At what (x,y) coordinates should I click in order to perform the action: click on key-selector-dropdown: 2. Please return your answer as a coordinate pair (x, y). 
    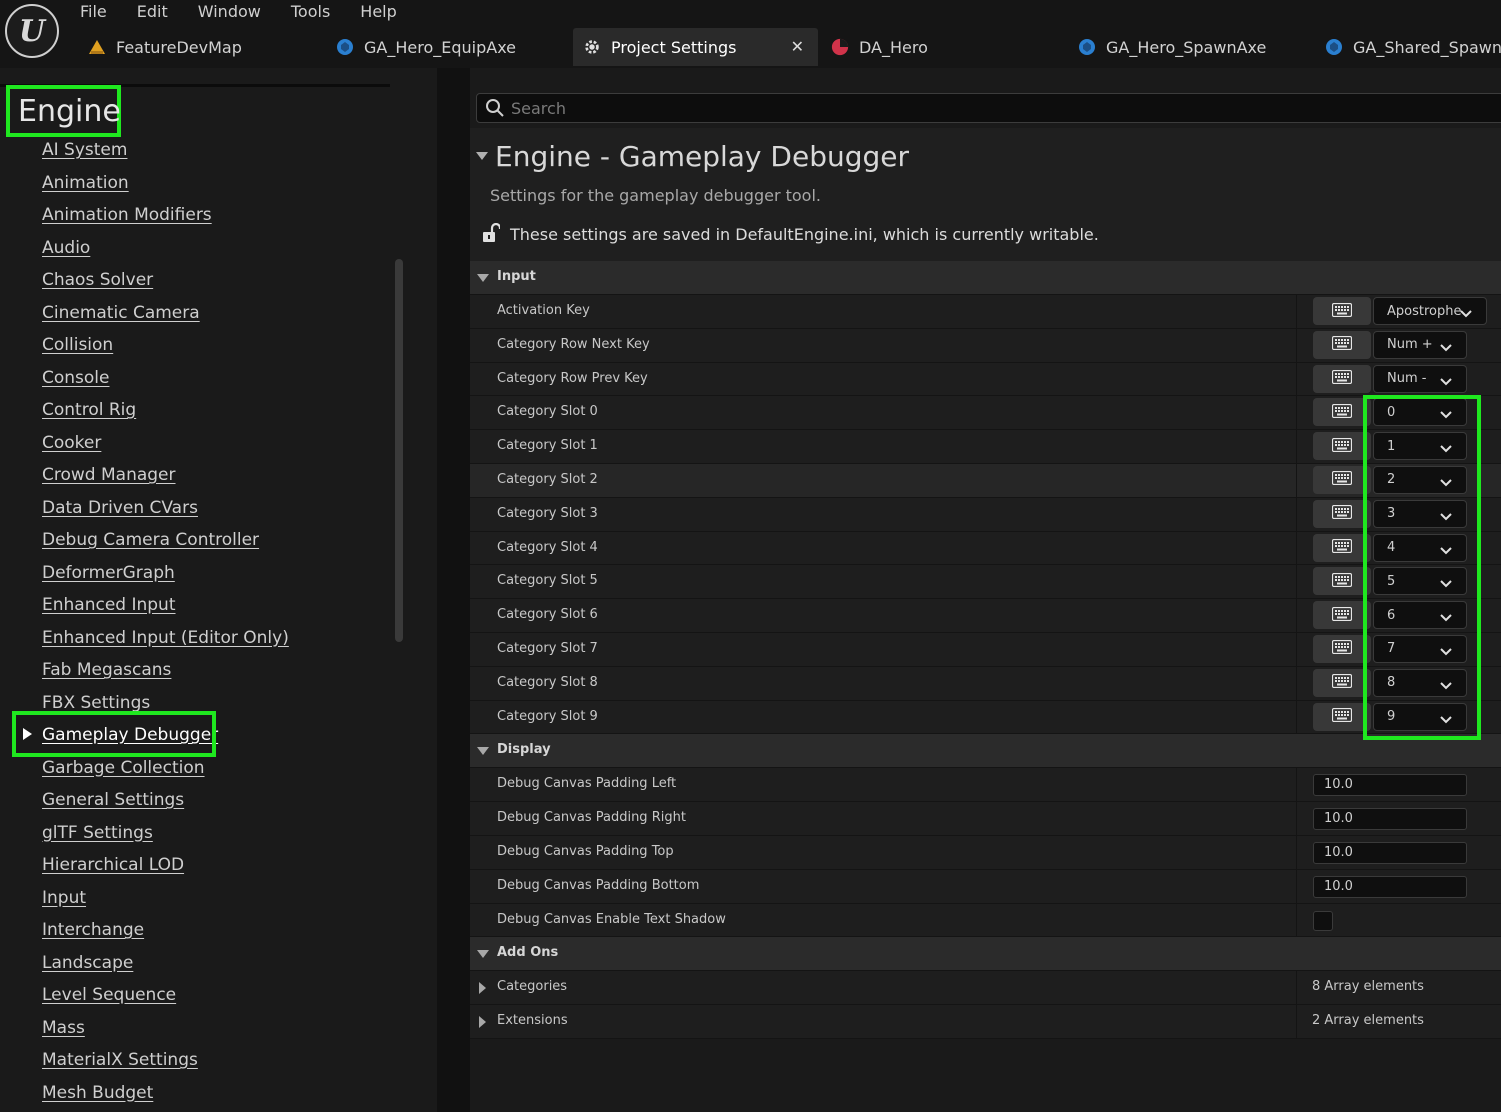
    Looking at the image, I should click on (1420, 479).